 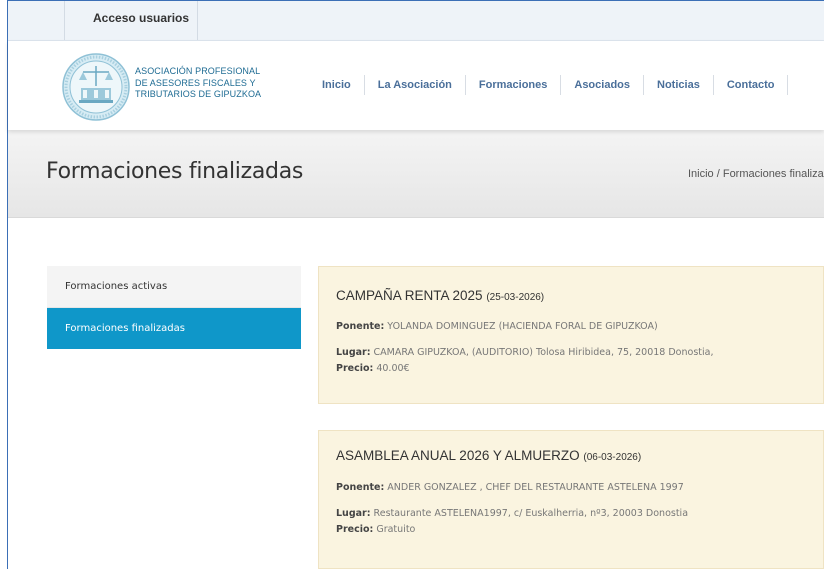 What do you see at coordinates (612, 457) in the screenshot?
I see `training-date: (06-03-2026)` at bounding box center [612, 457].